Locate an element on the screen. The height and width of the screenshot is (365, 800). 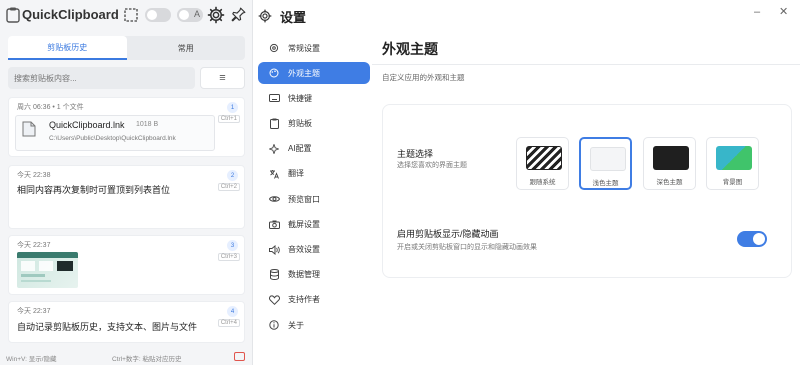
status-shortcut-hint: Win+V: 显示/隐藏 is located at coordinates (31, 359).